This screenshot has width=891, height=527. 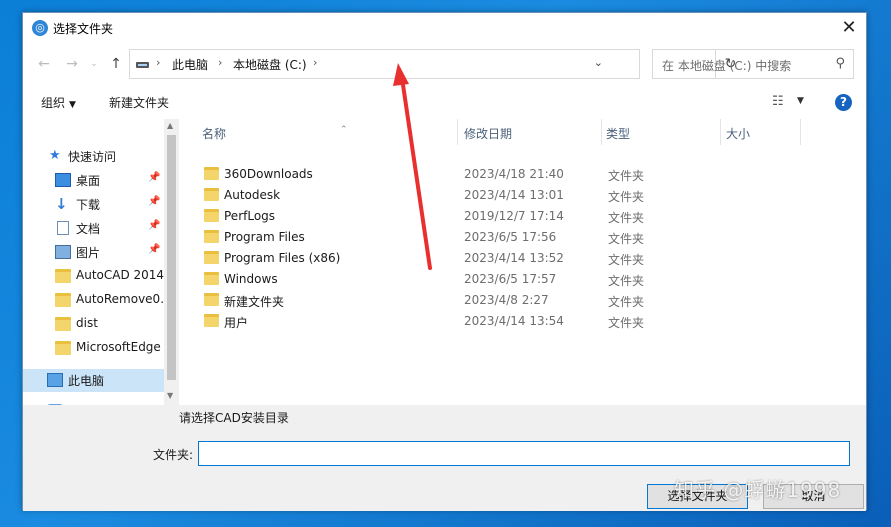 What do you see at coordinates (412, 166) in the screenshot?
I see `annotation-arrow` at bounding box center [412, 166].